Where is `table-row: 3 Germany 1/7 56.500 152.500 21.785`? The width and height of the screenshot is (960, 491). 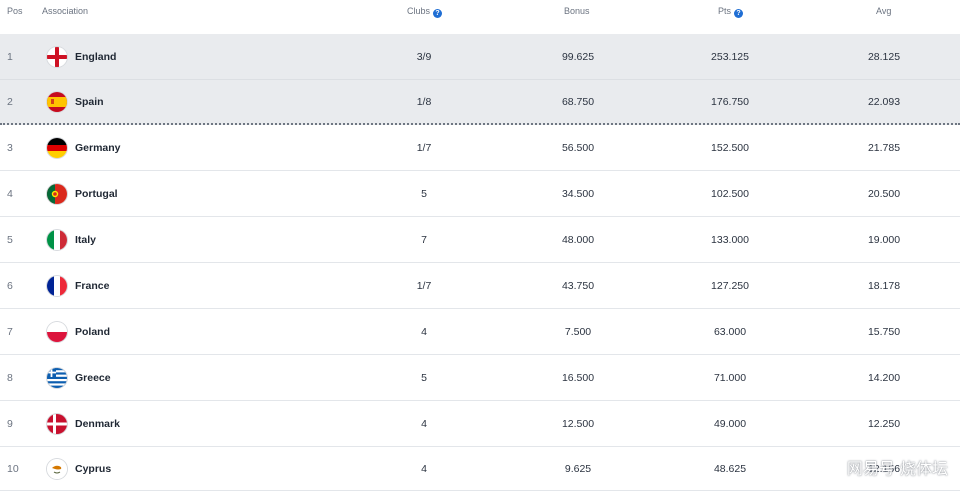 table-row: 3 Germany 1/7 56.500 152.500 21.785 is located at coordinates (480, 148).